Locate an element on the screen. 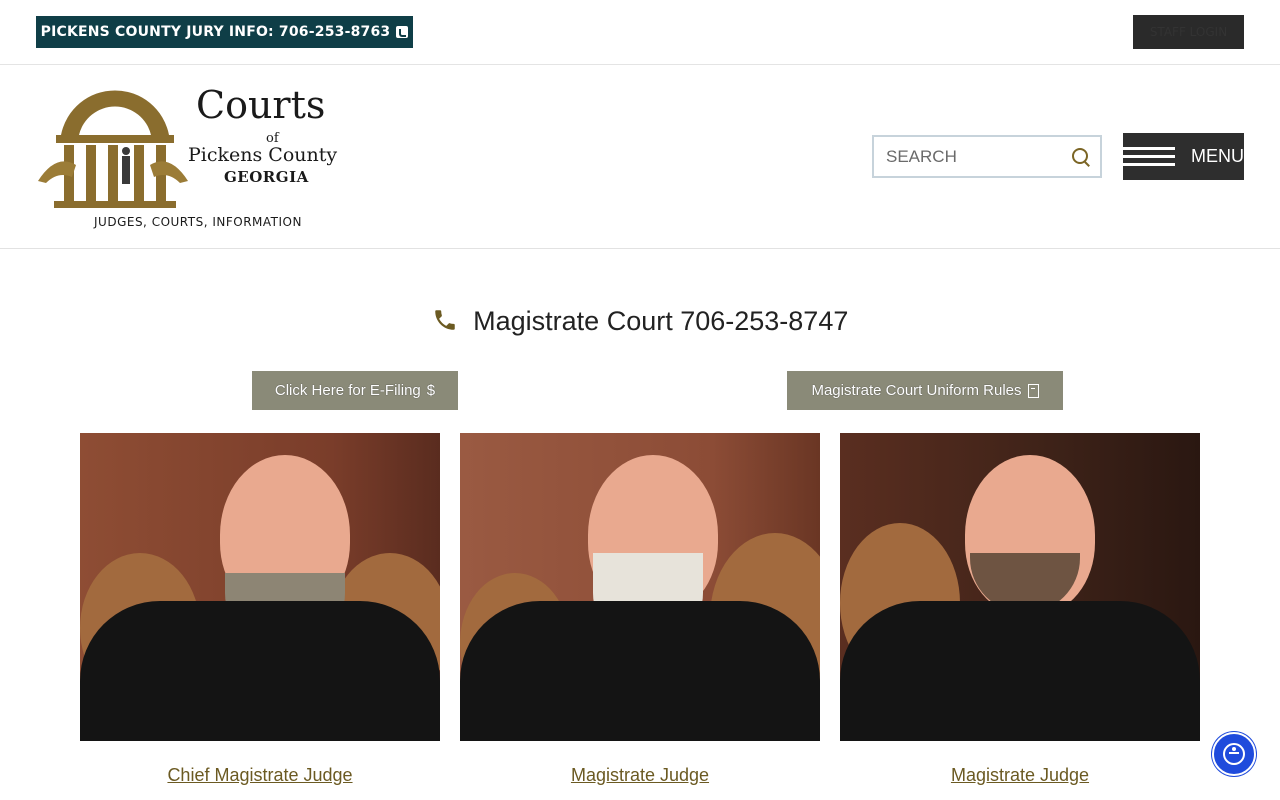 This screenshot has height=800, width=1280. judge-card: Chief Magistrate Judge is located at coordinates (260, 609).